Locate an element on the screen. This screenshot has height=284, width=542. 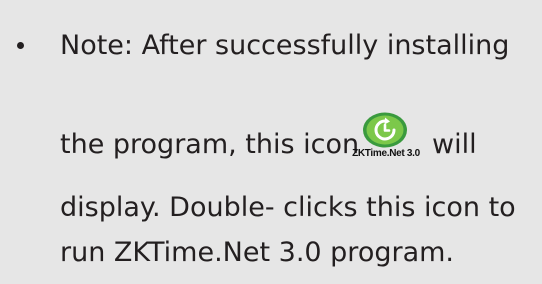
note-line-2-end: will is located at coordinates (454, 144).